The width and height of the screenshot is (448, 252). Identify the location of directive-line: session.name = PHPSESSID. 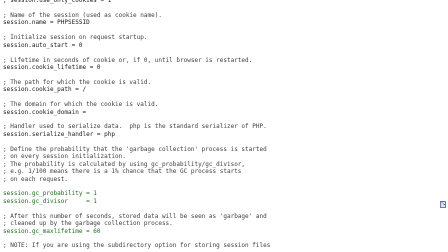
(46, 23).